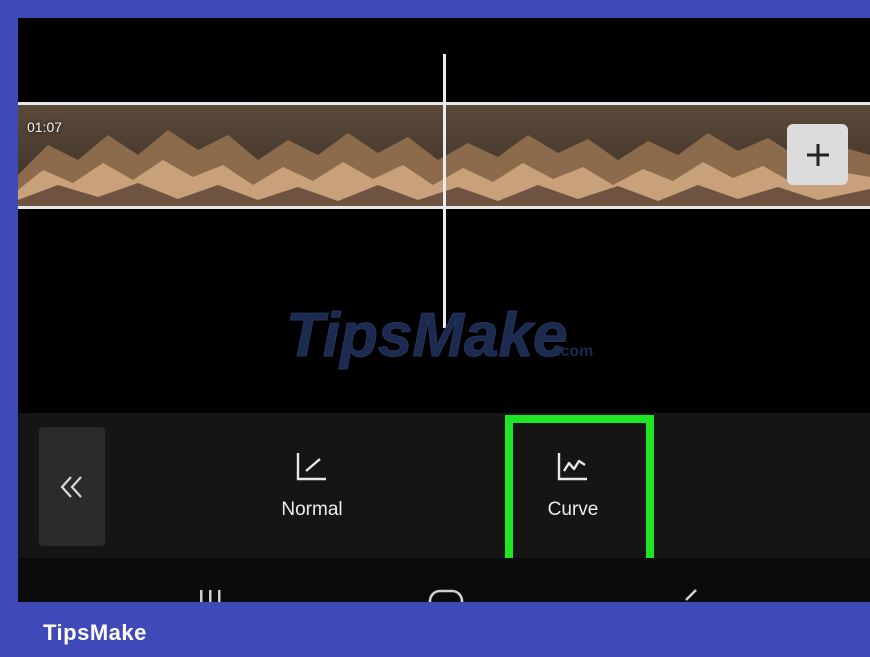 This screenshot has width=870, height=657. I want to click on collapse-panel-button, so click(72, 486).